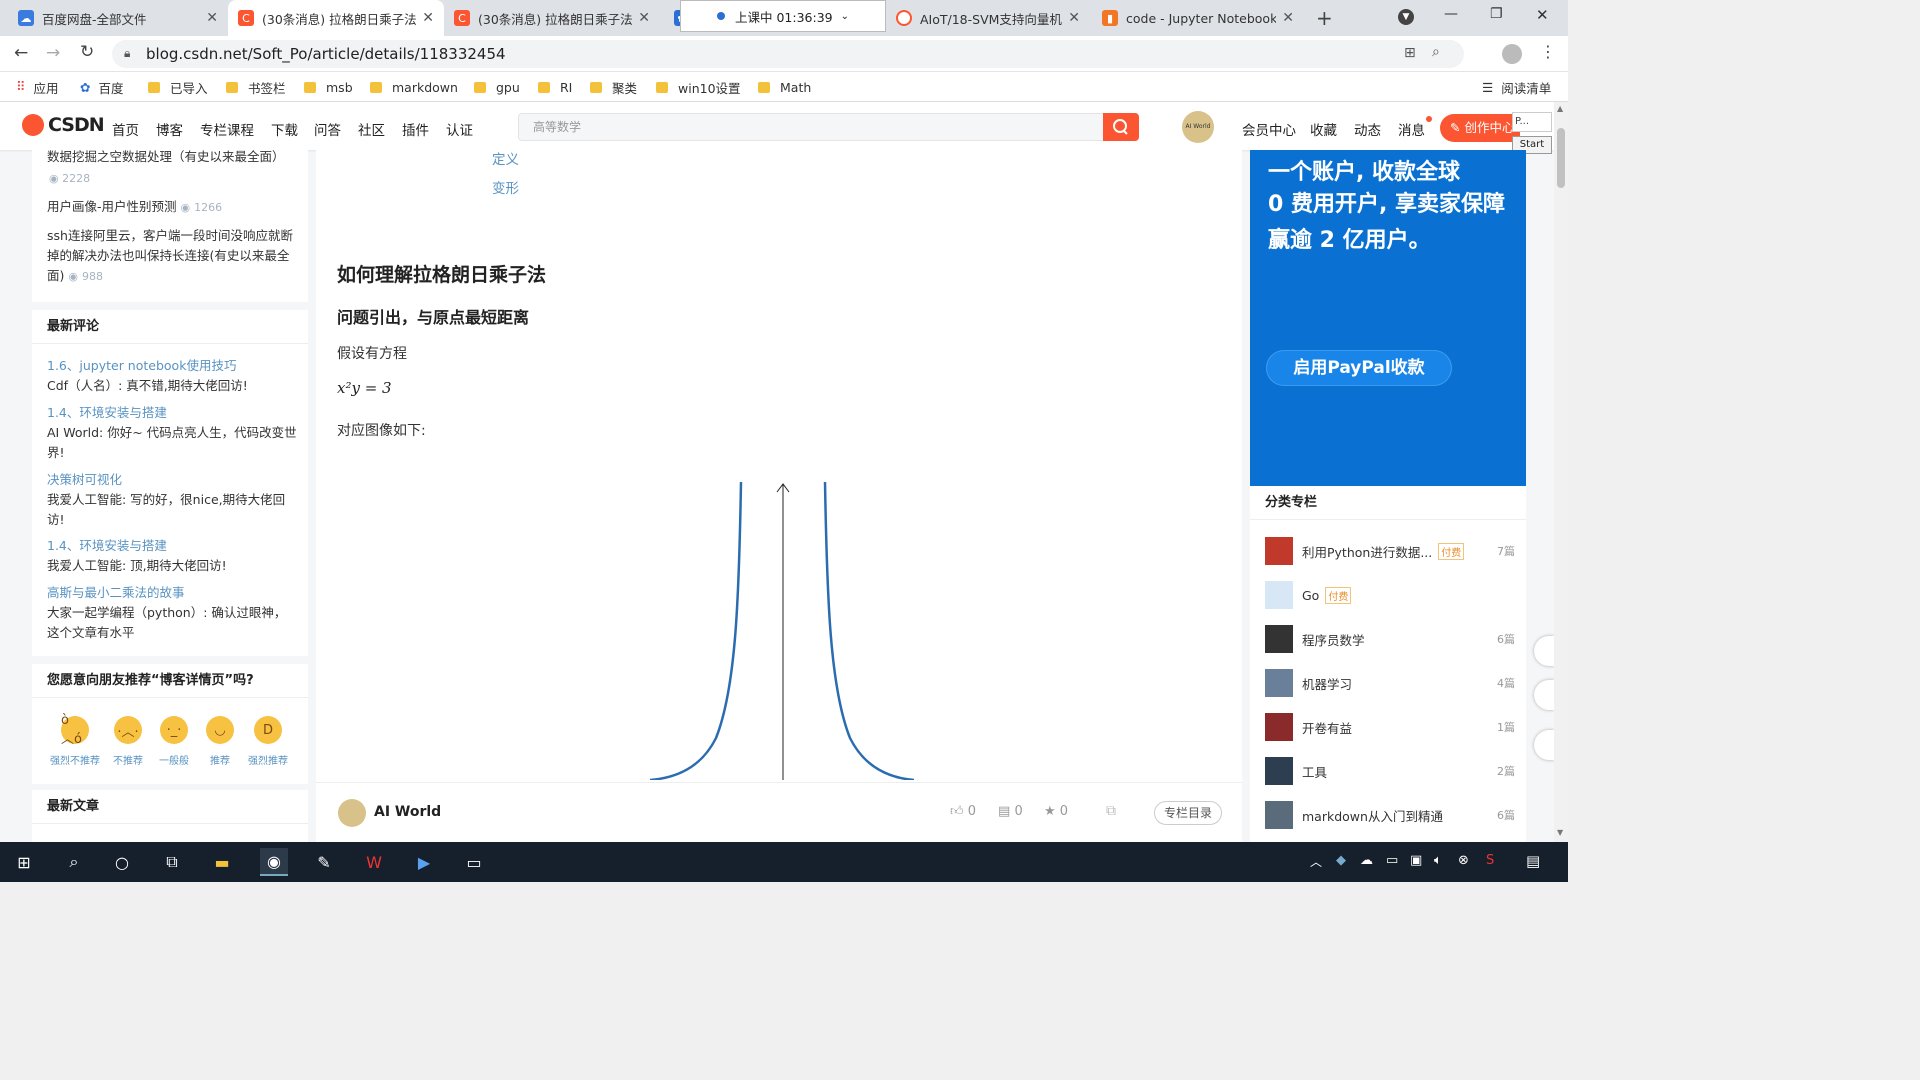  What do you see at coordinates (1324, 18) in the screenshot?
I see `new-tab-button: +` at bounding box center [1324, 18].